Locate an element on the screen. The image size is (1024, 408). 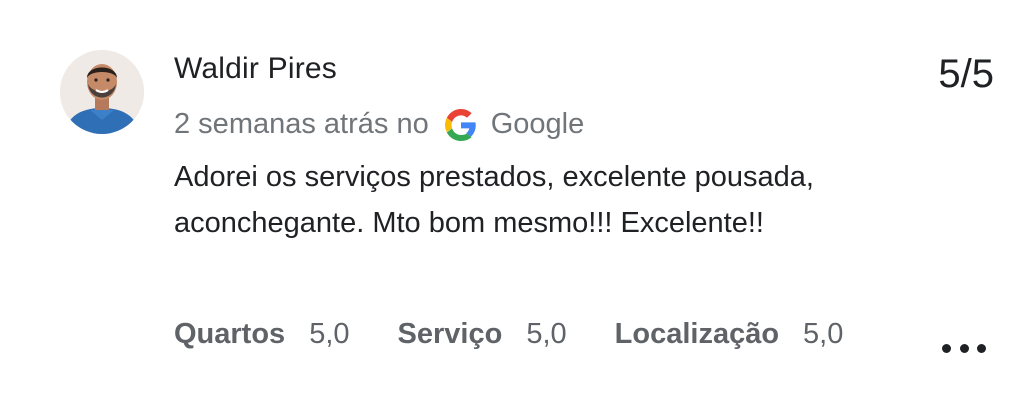
avatar is located at coordinates (102, 92).